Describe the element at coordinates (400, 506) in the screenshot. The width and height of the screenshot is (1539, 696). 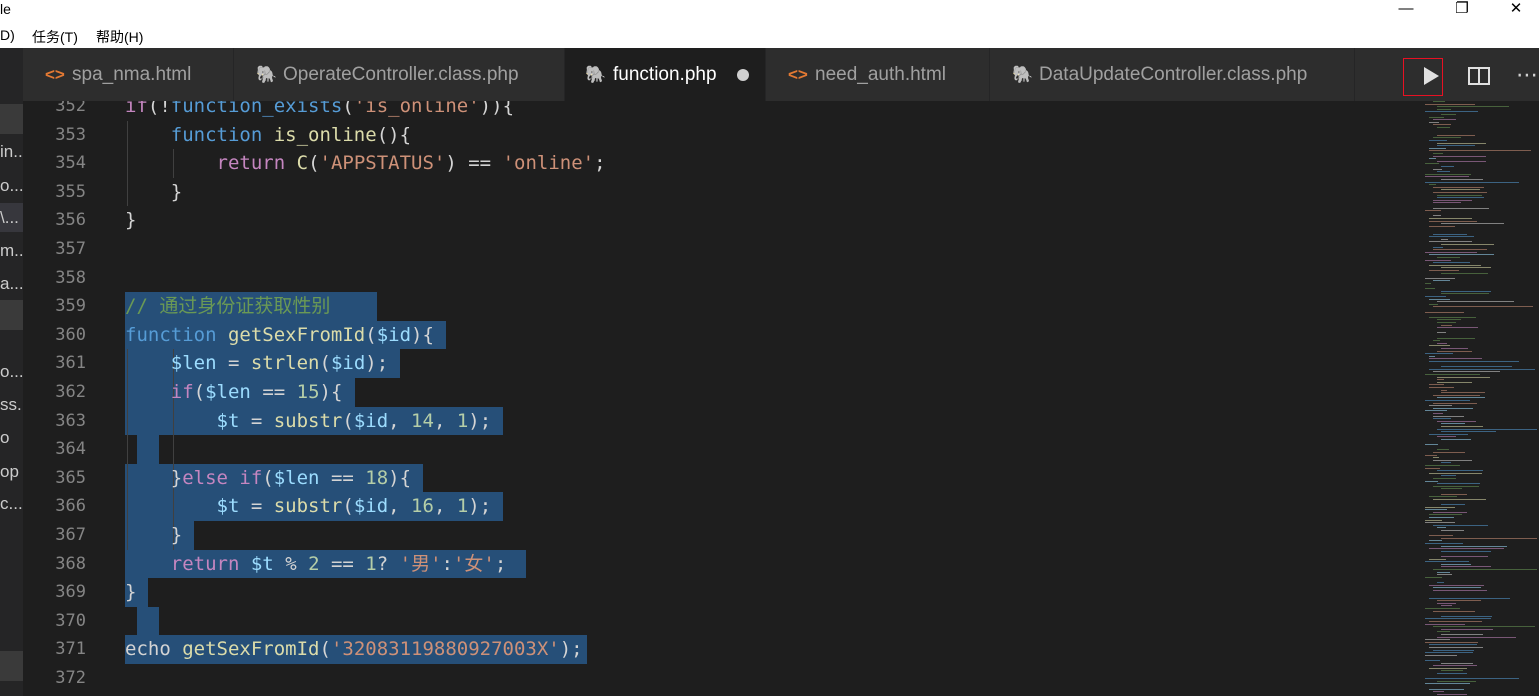
I see `code-token: ,` at that location.